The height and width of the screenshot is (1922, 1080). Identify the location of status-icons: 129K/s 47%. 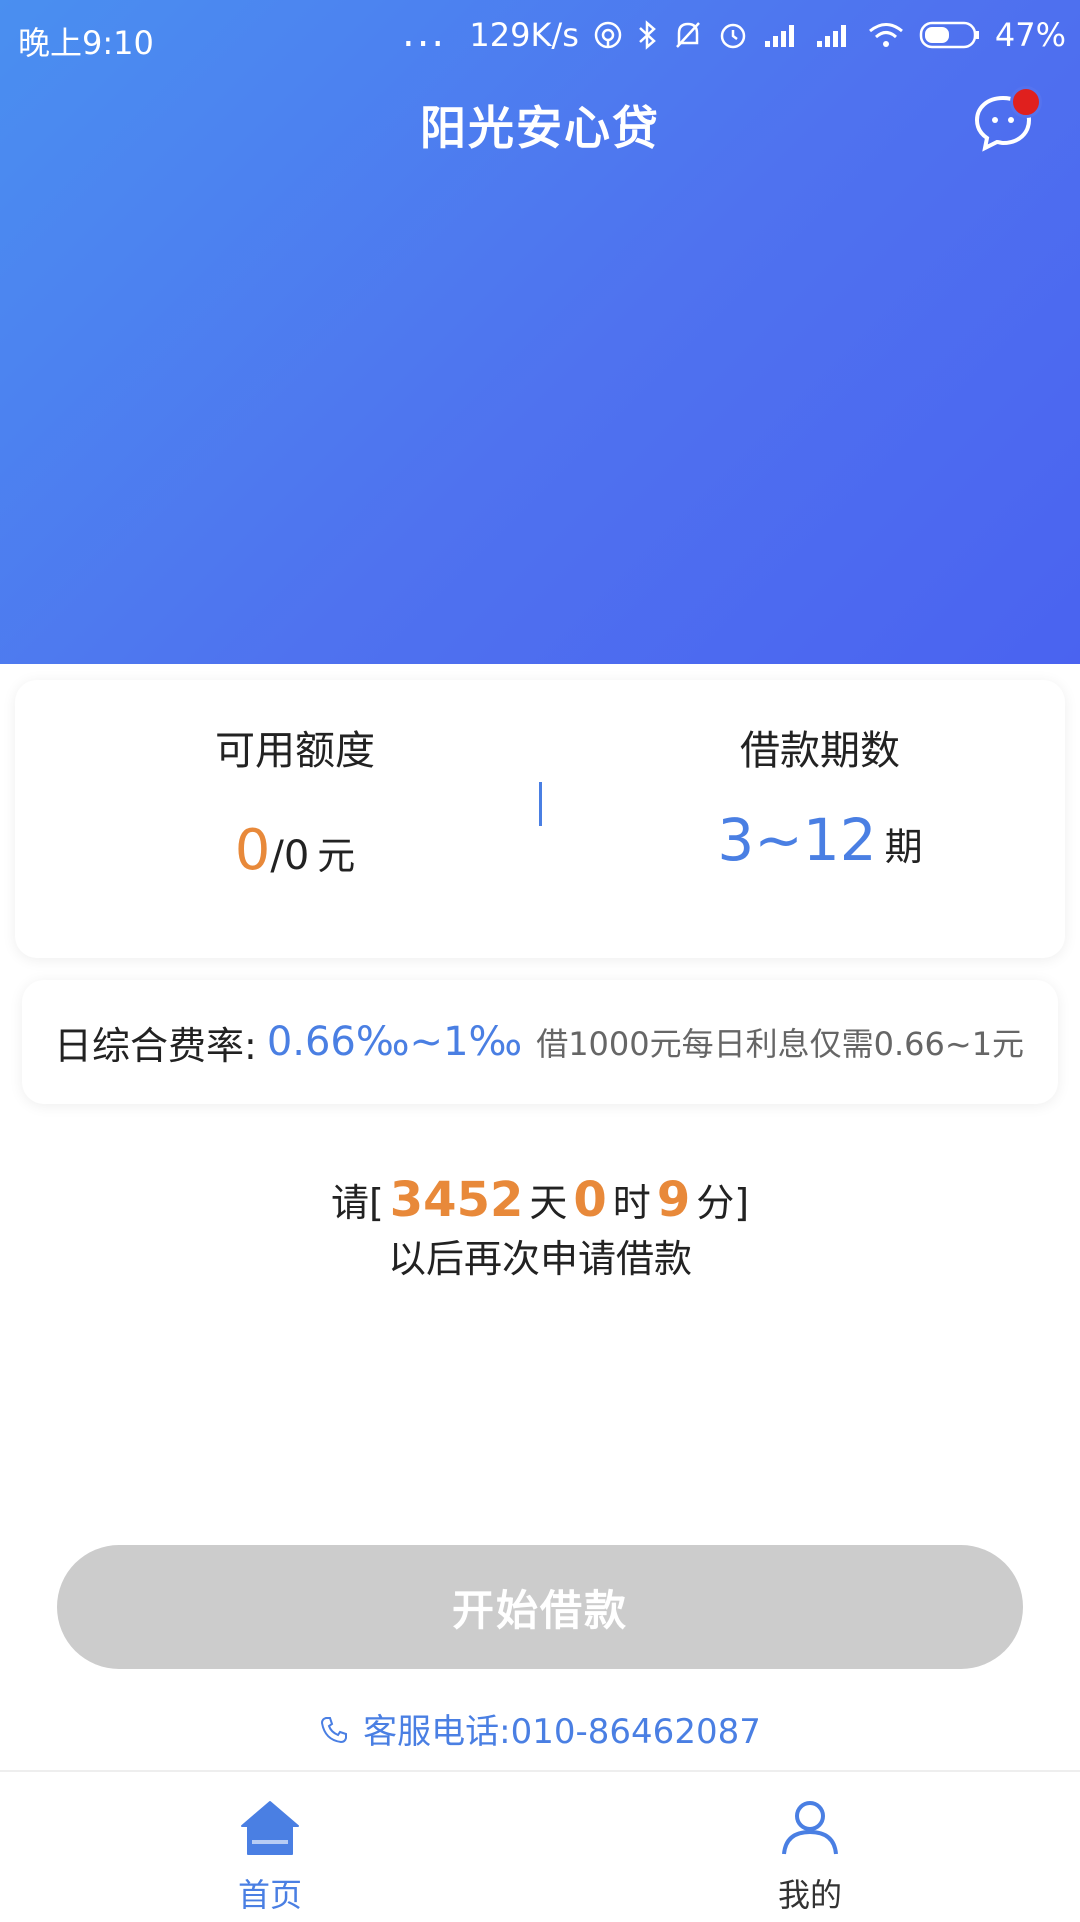
(767, 35).